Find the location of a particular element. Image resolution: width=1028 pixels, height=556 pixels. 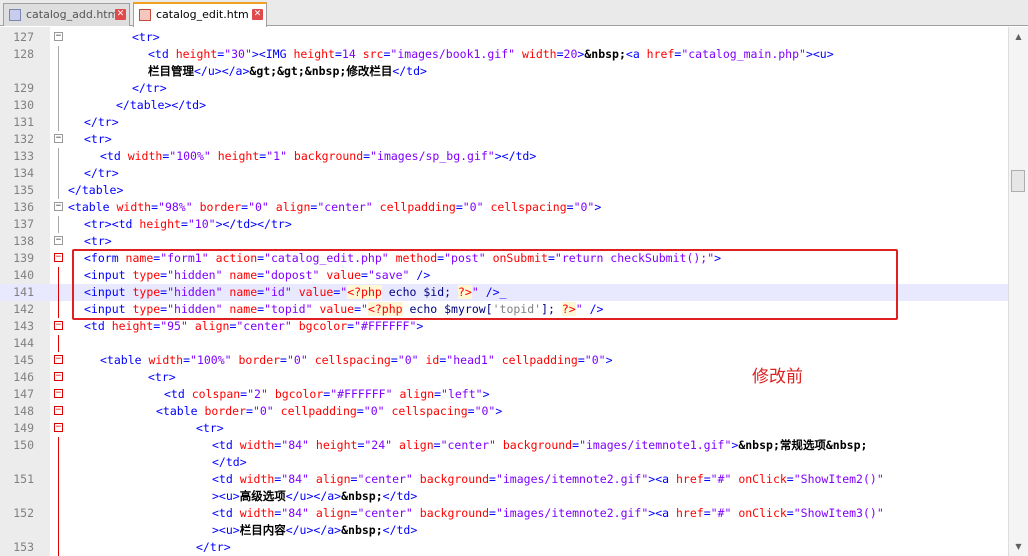

code-line: 146 − <tr> is located at coordinates (504, 377).